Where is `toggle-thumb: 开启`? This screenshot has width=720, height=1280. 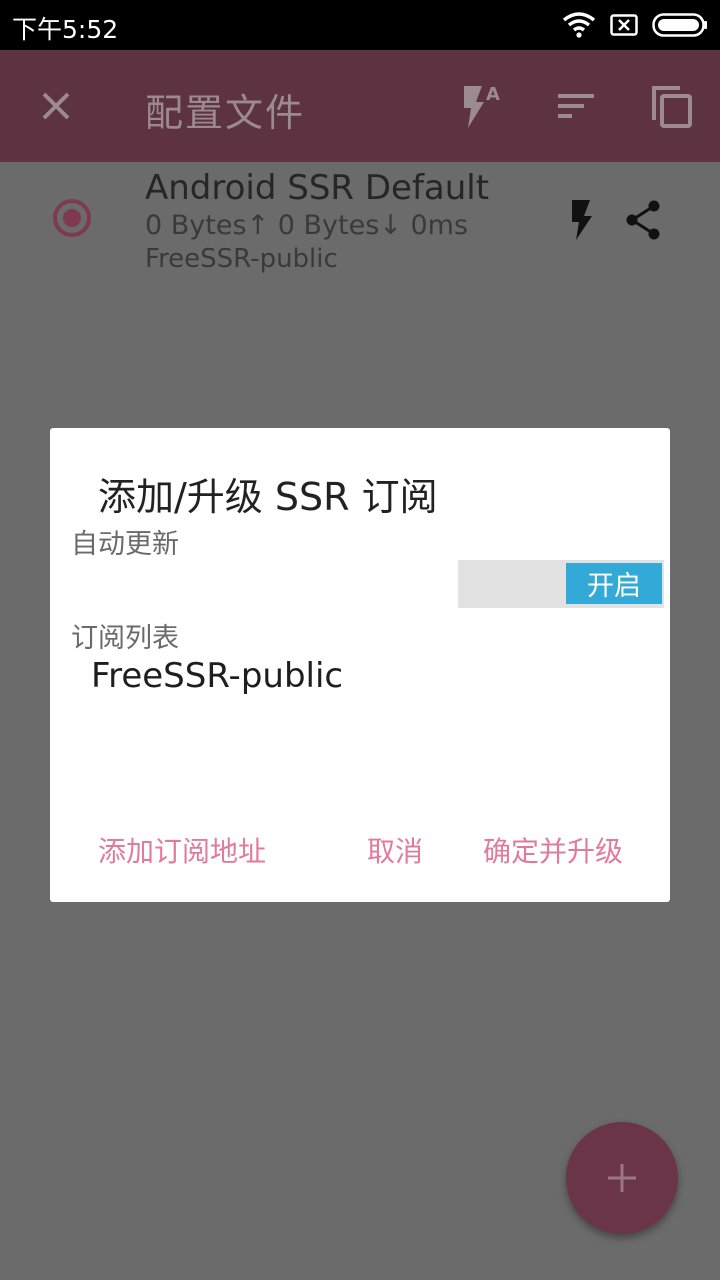 toggle-thumb: 开启 is located at coordinates (614, 583).